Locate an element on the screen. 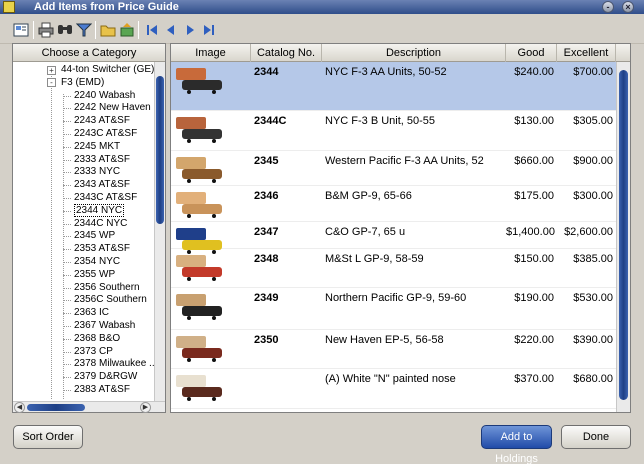 This screenshot has width=644, height=464. tree-item: 2333 AT&SF is located at coordinates (102, 160).